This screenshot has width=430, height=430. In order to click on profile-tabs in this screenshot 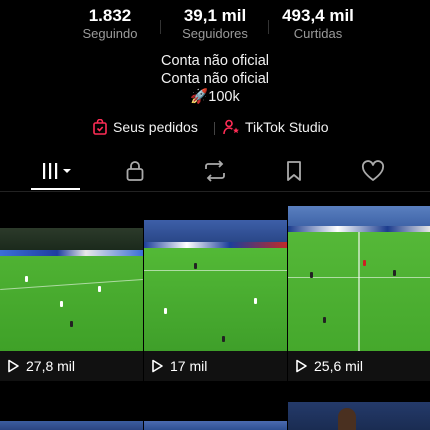, I will do `click(215, 171)`.